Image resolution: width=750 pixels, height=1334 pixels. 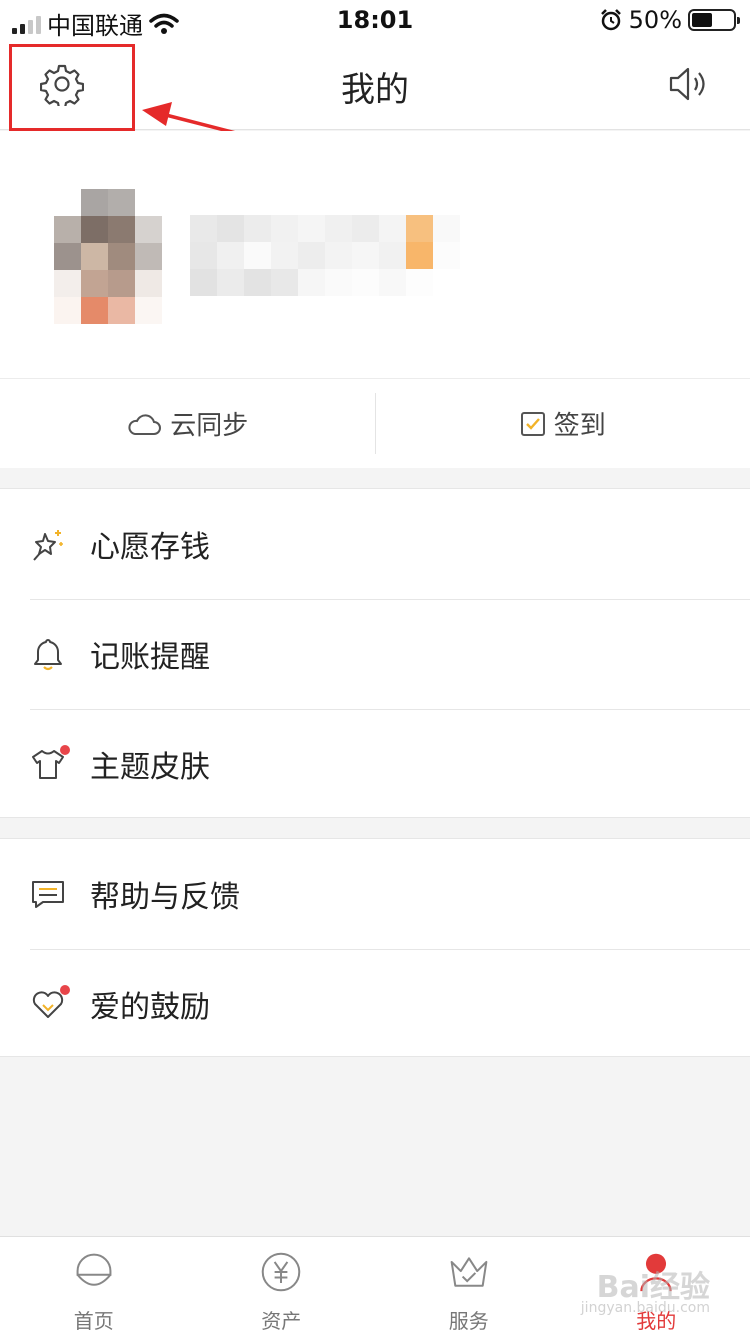 I want to click on tab-label: 服务, so click(x=468, y=1321).